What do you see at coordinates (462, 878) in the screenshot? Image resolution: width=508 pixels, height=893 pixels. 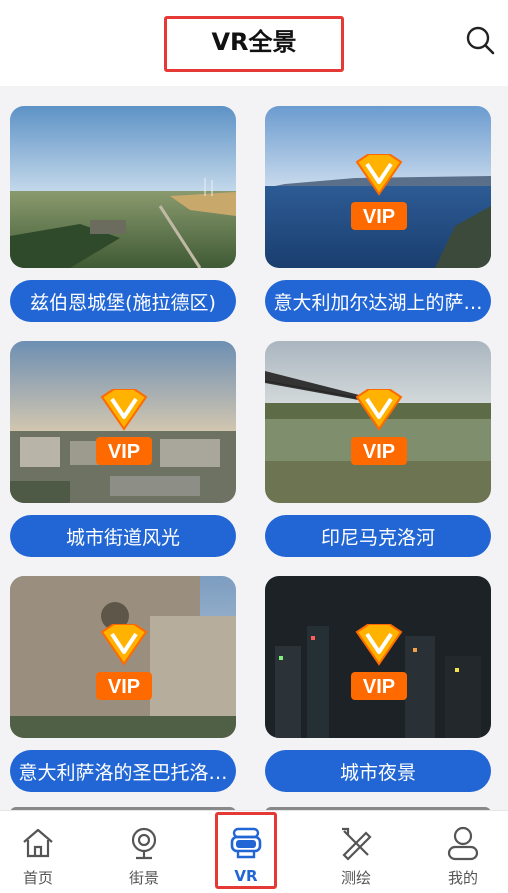 I see `tab-label: 我的` at bounding box center [462, 878].